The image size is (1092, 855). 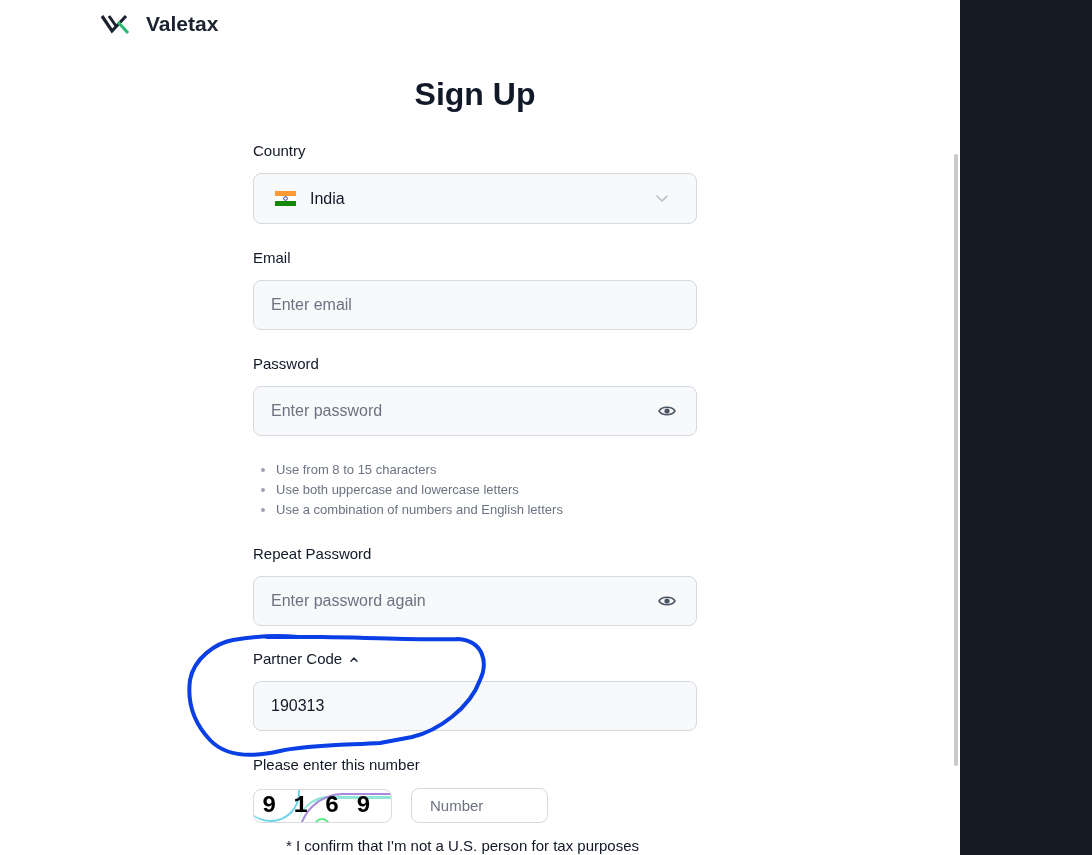 I want to click on country-select: India, so click(x=475, y=198).